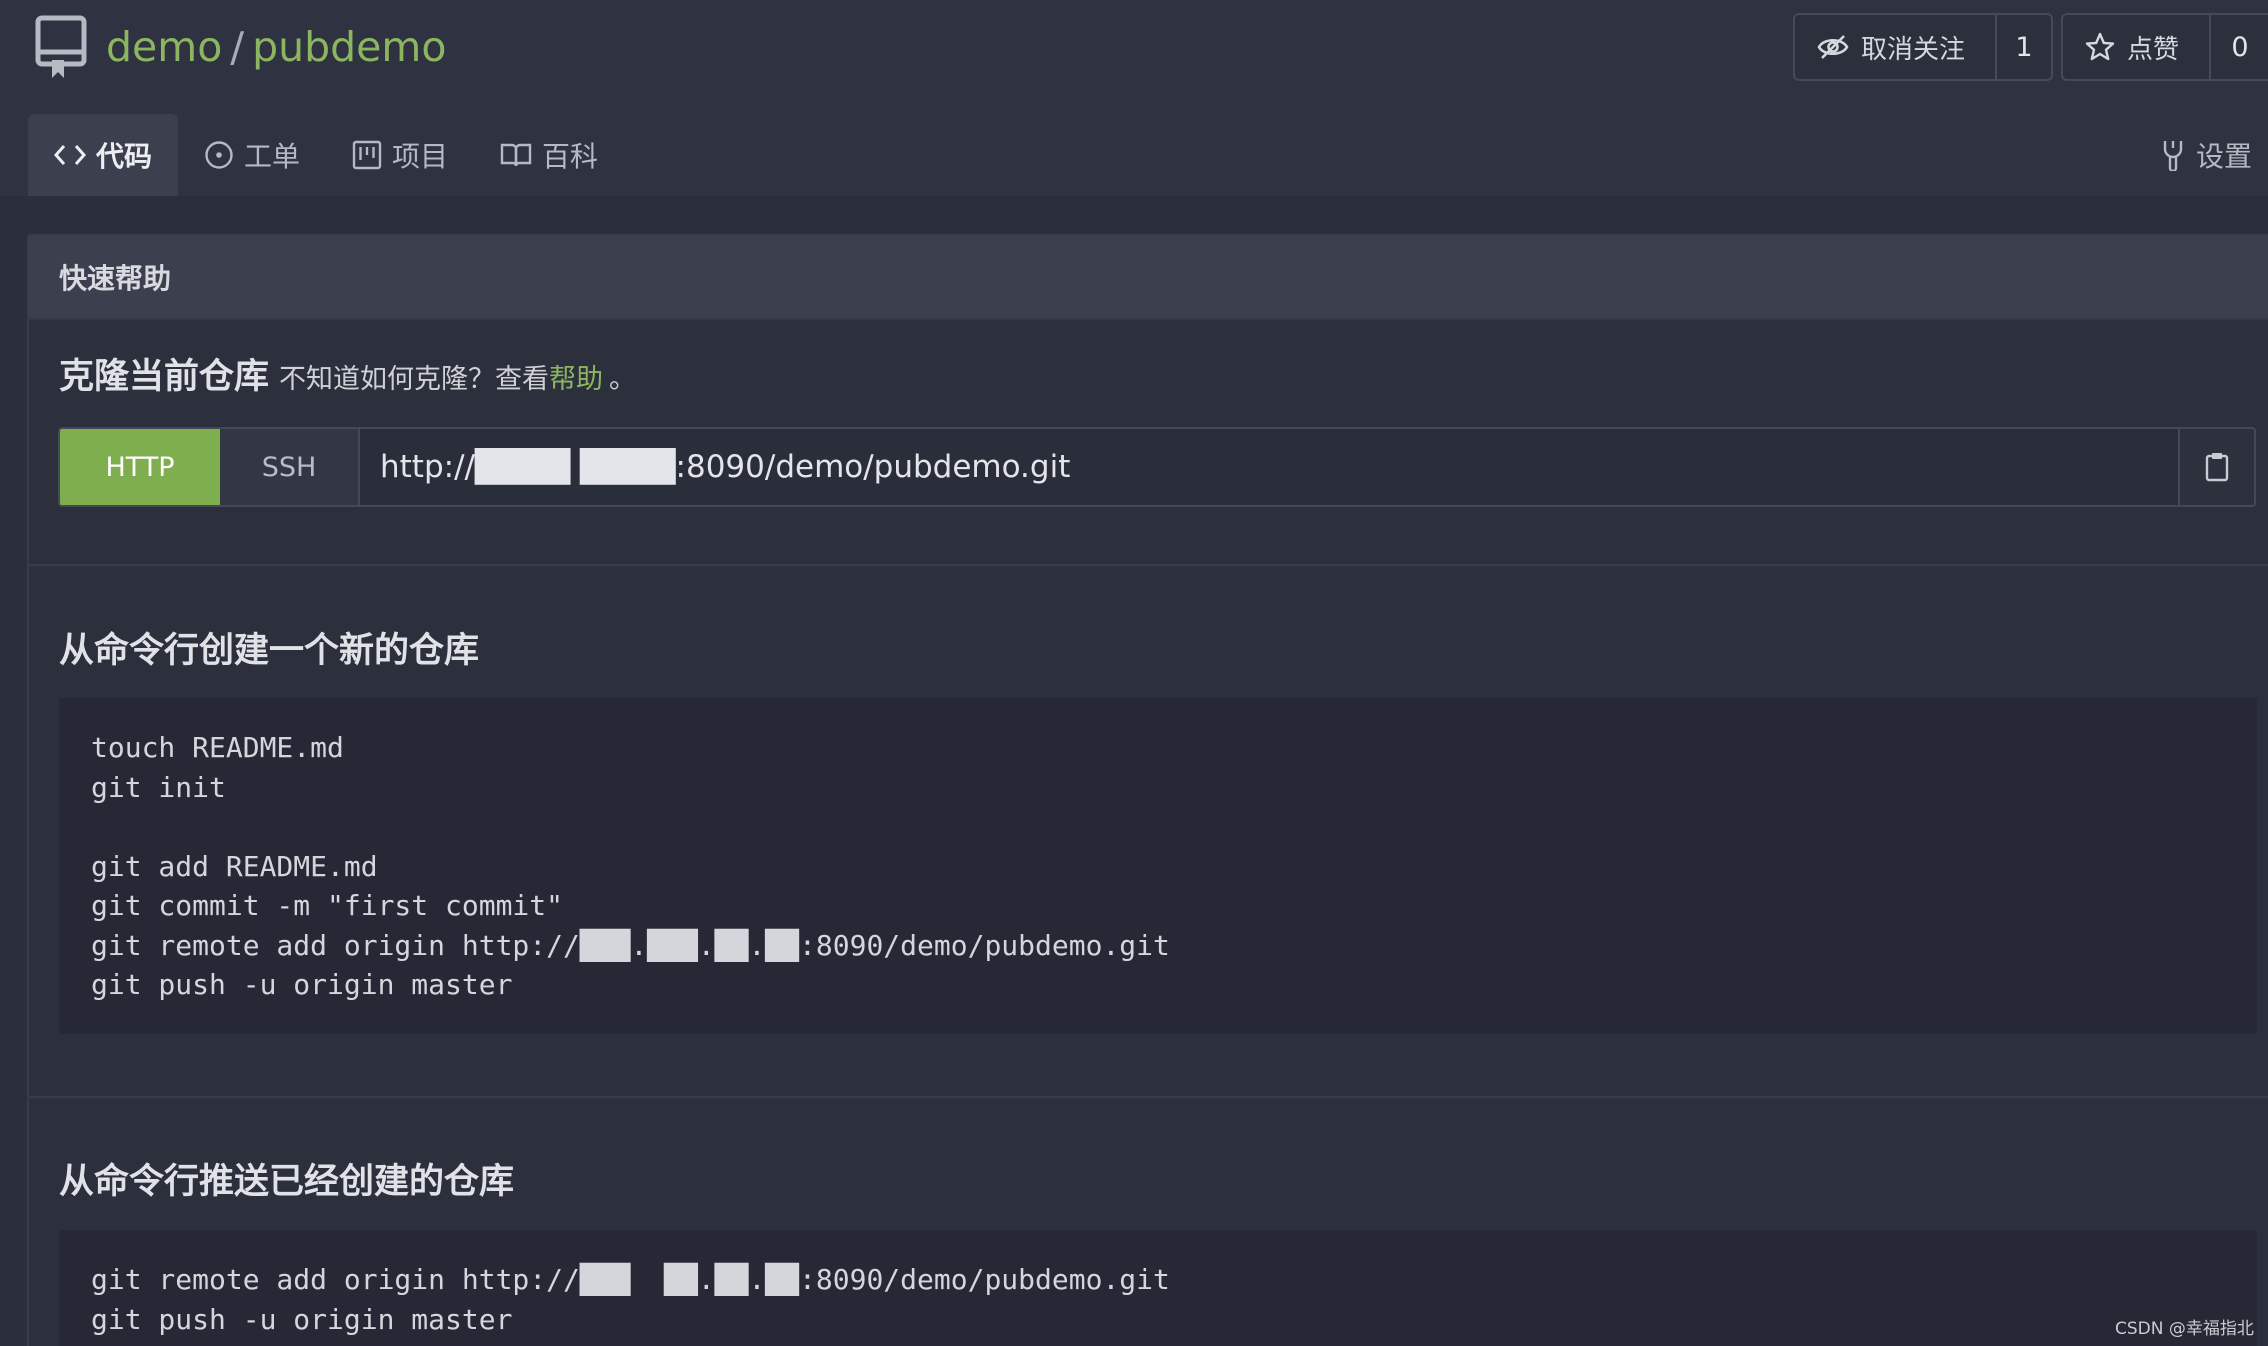  Describe the element at coordinates (2023, 47) in the screenshot. I see `watch-count: 1` at that location.